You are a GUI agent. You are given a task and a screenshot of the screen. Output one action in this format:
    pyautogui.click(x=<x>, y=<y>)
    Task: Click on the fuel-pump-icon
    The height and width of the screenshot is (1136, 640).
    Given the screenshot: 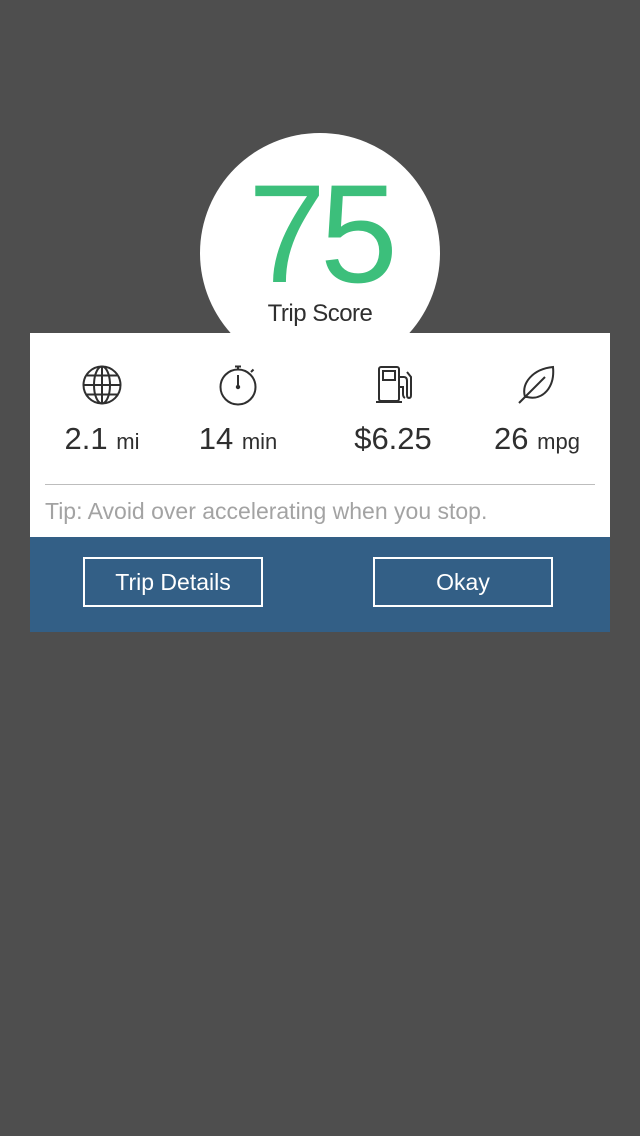 What is the action you would take?
    pyautogui.click(x=393, y=385)
    